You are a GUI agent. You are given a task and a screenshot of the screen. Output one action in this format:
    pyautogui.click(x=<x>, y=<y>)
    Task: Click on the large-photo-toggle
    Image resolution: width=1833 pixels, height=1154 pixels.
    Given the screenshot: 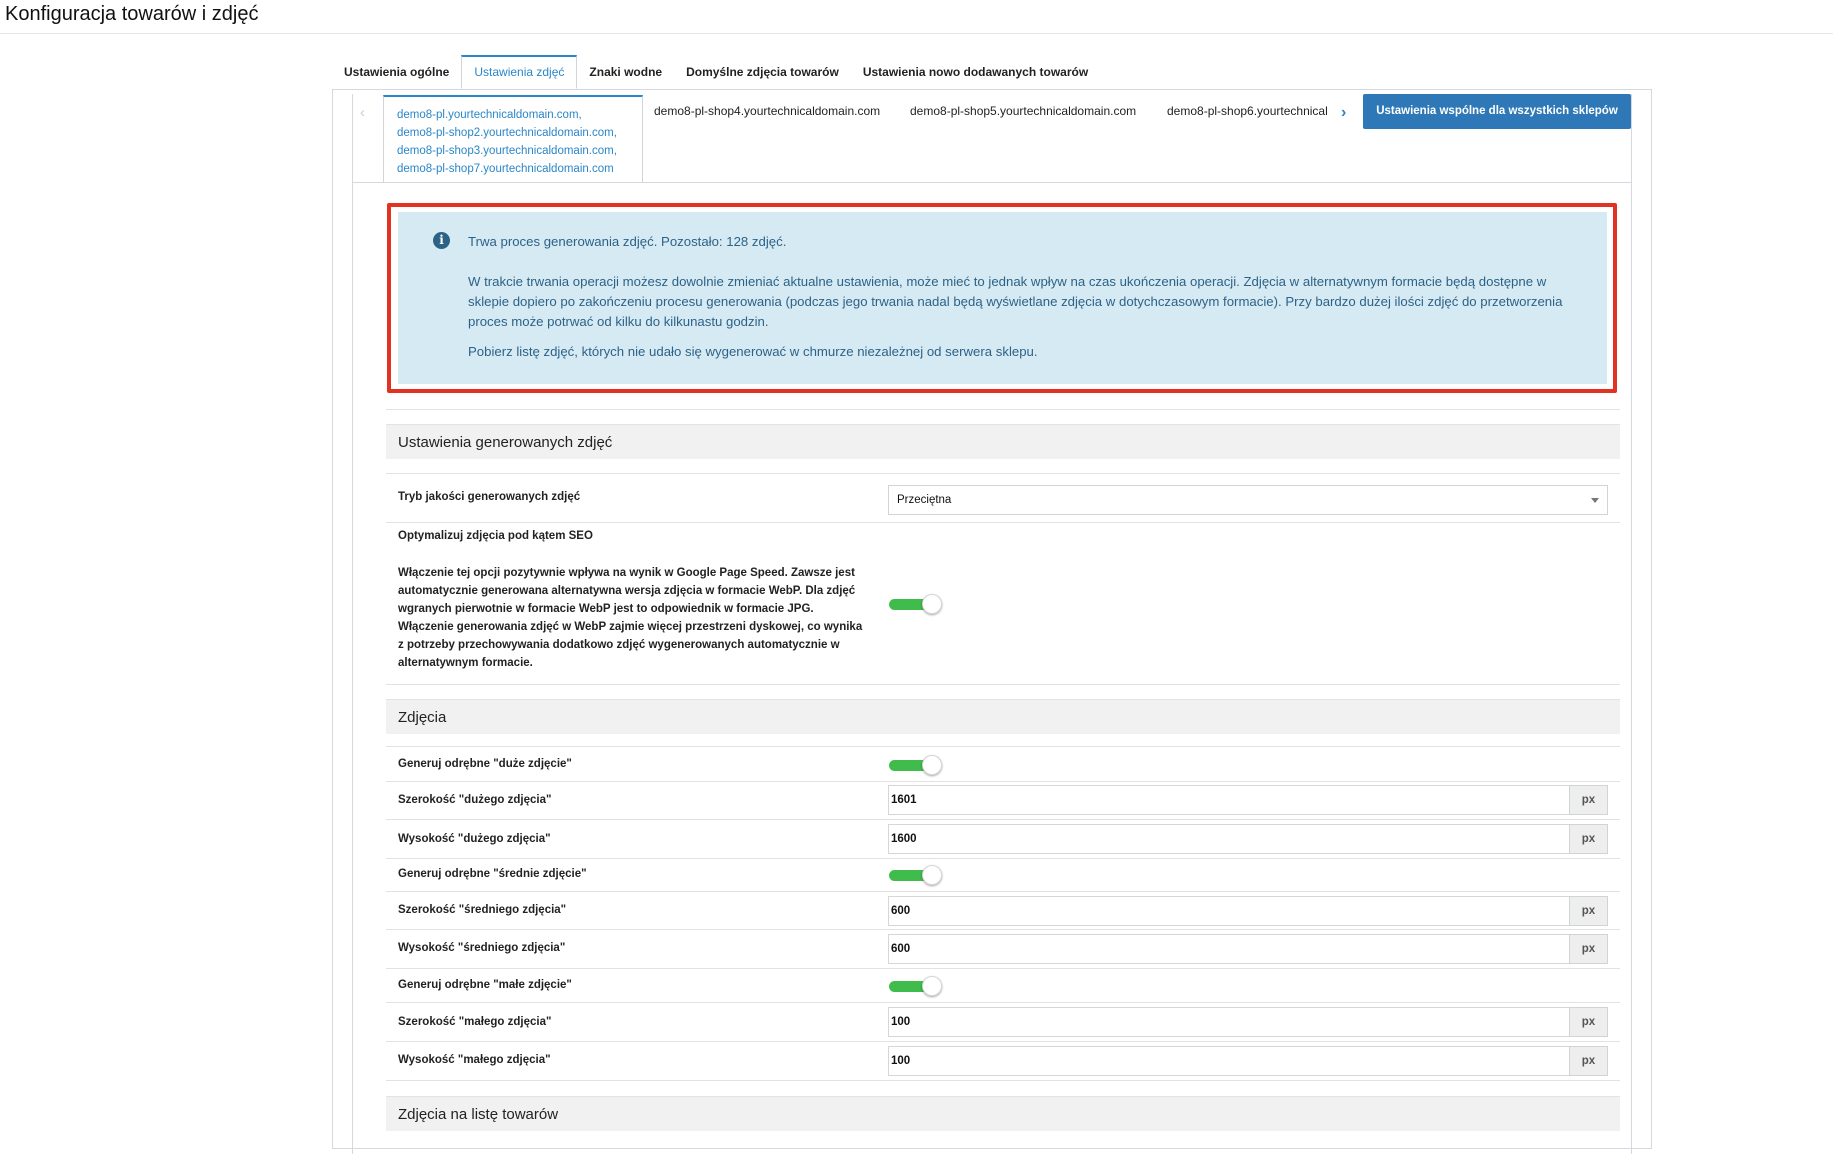 What is the action you would take?
    pyautogui.click(x=915, y=766)
    